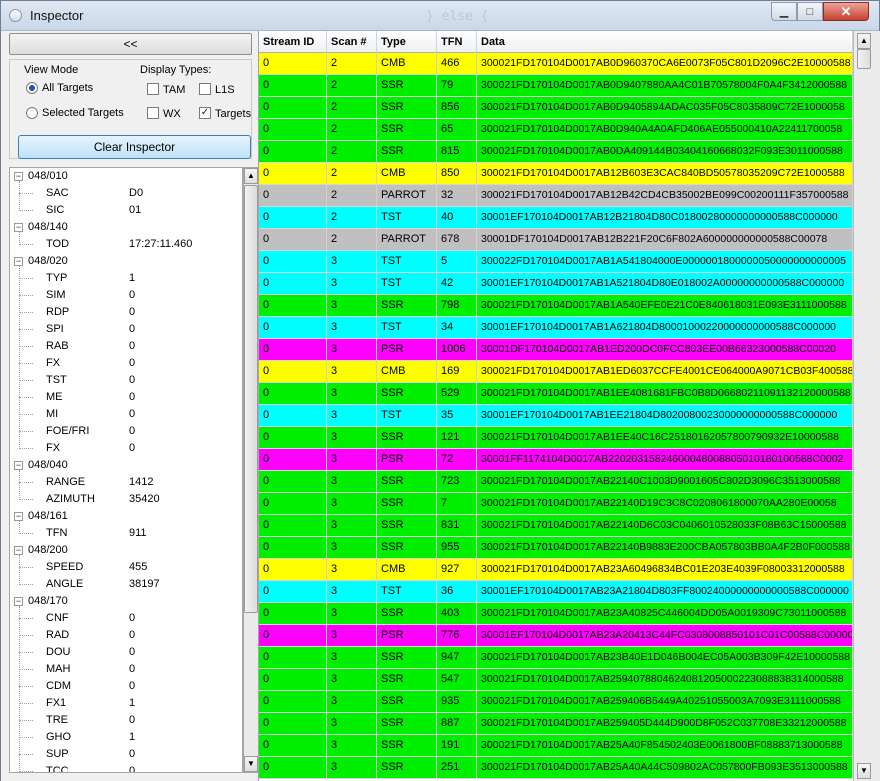 Image resolution: width=880 pixels, height=781 pixels. I want to click on maximize-button: □, so click(810, 11).